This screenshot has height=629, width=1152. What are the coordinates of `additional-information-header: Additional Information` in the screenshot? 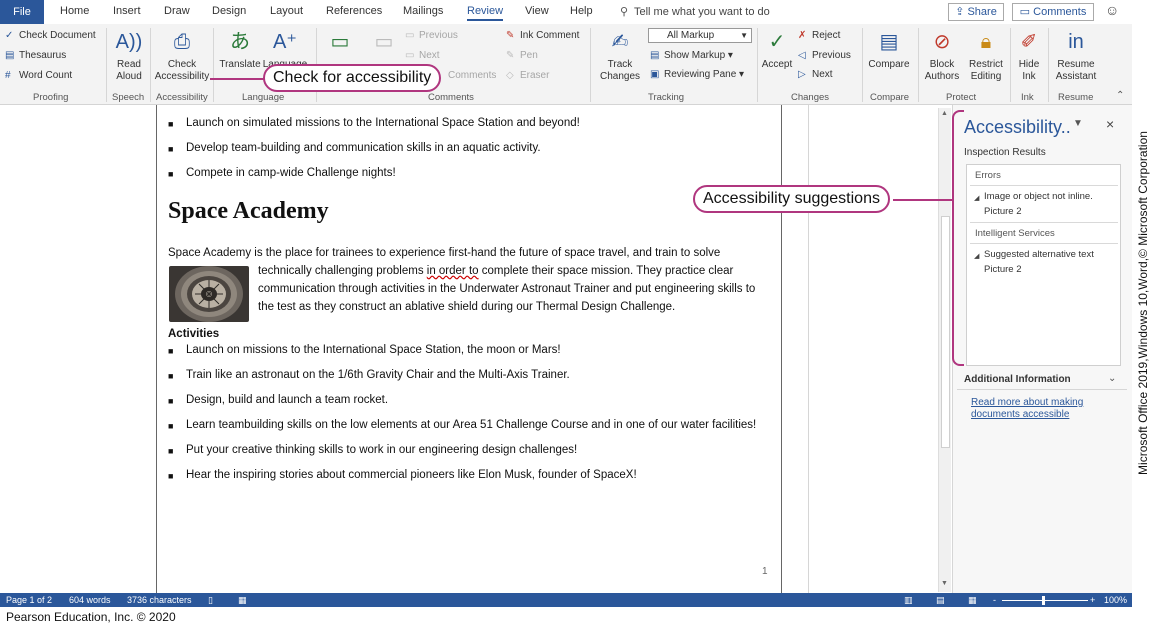 It's located at (1017, 379).